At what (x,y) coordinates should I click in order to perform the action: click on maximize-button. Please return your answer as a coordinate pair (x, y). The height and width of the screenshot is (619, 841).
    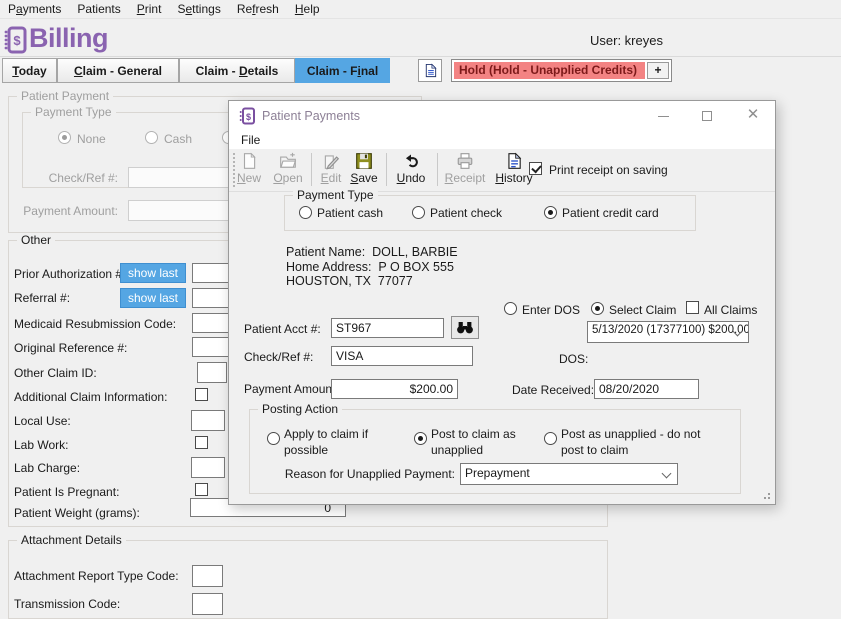
    Looking at the image, I should click on (707, 116).